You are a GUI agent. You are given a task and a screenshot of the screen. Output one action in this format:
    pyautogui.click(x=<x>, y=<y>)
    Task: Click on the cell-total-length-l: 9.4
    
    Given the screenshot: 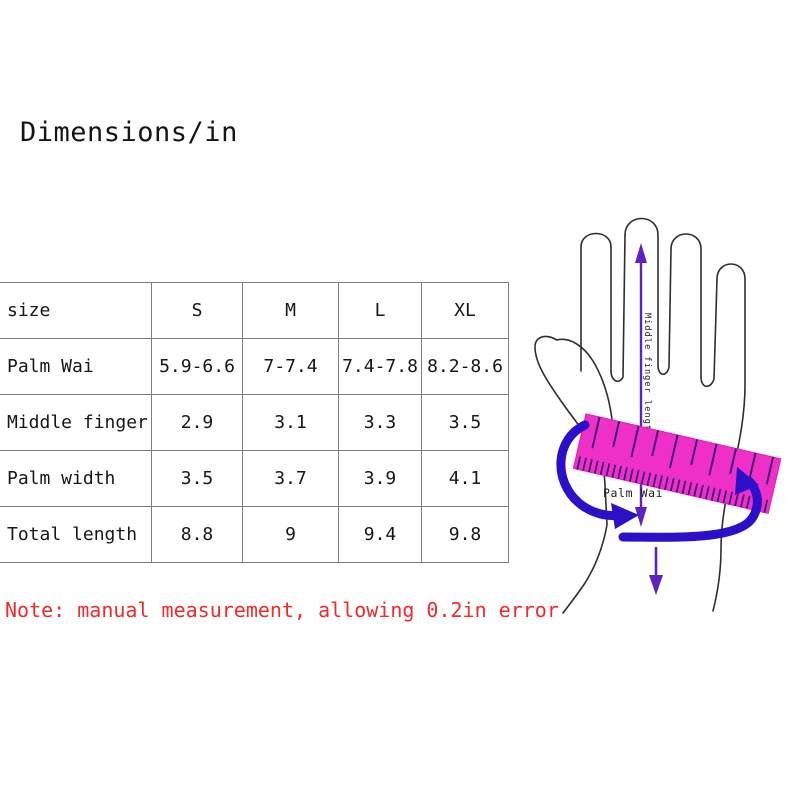 What is the action you would take?
    pyautogui.click(x=380, y=534)
    